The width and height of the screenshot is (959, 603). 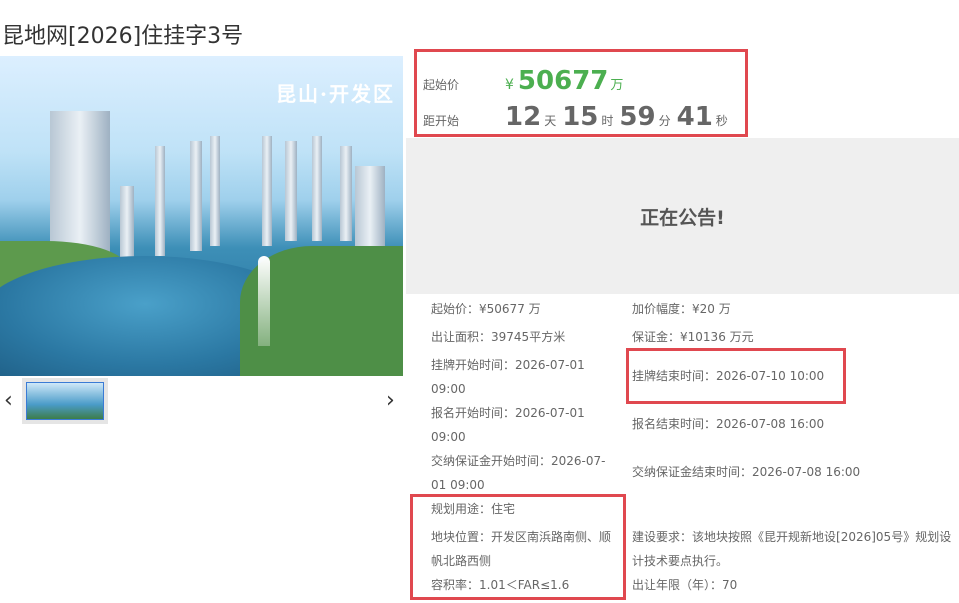 What do you see at coordinates (662, 537) in the screenshot?
I see `info-label: 建设要求：` at bounding box center [662, 537].